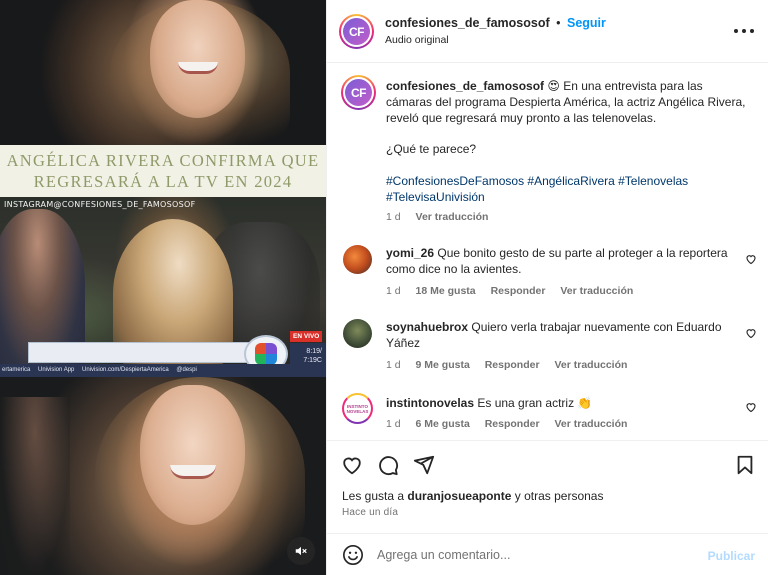 This screenshot has height=575, width=768. Describe the element at coordinates (358, 92) in the screenshot. I see `caption-avatar: CF` at that location.